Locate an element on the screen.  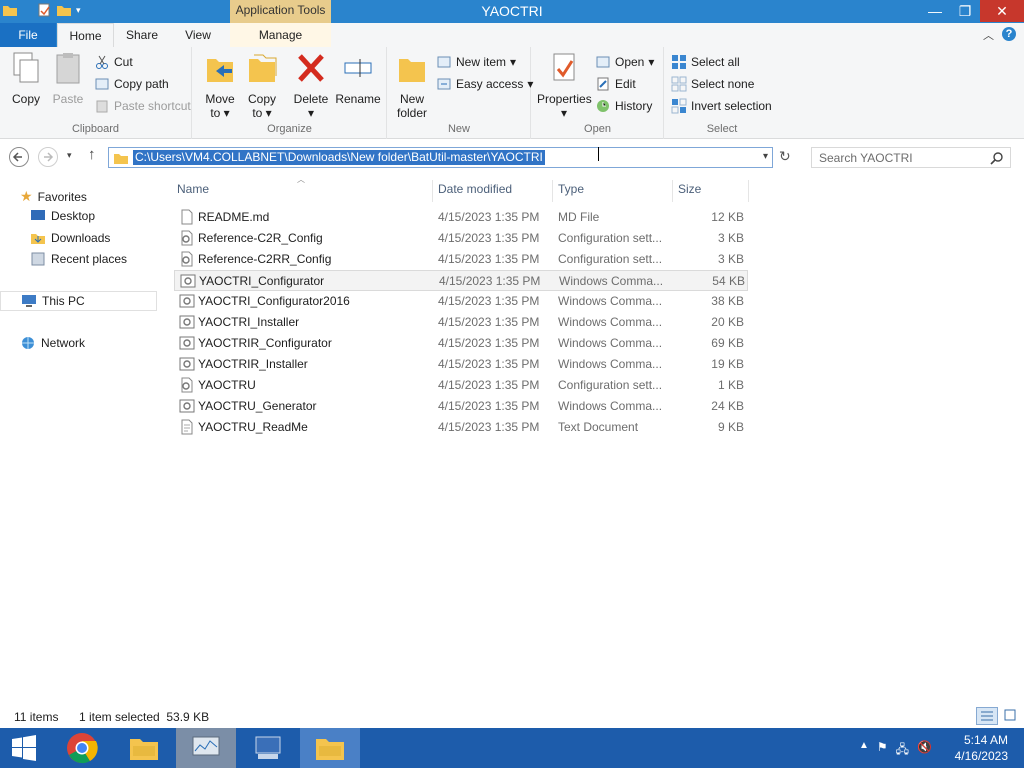
chrome-icon is located at coordinates (82, 748).